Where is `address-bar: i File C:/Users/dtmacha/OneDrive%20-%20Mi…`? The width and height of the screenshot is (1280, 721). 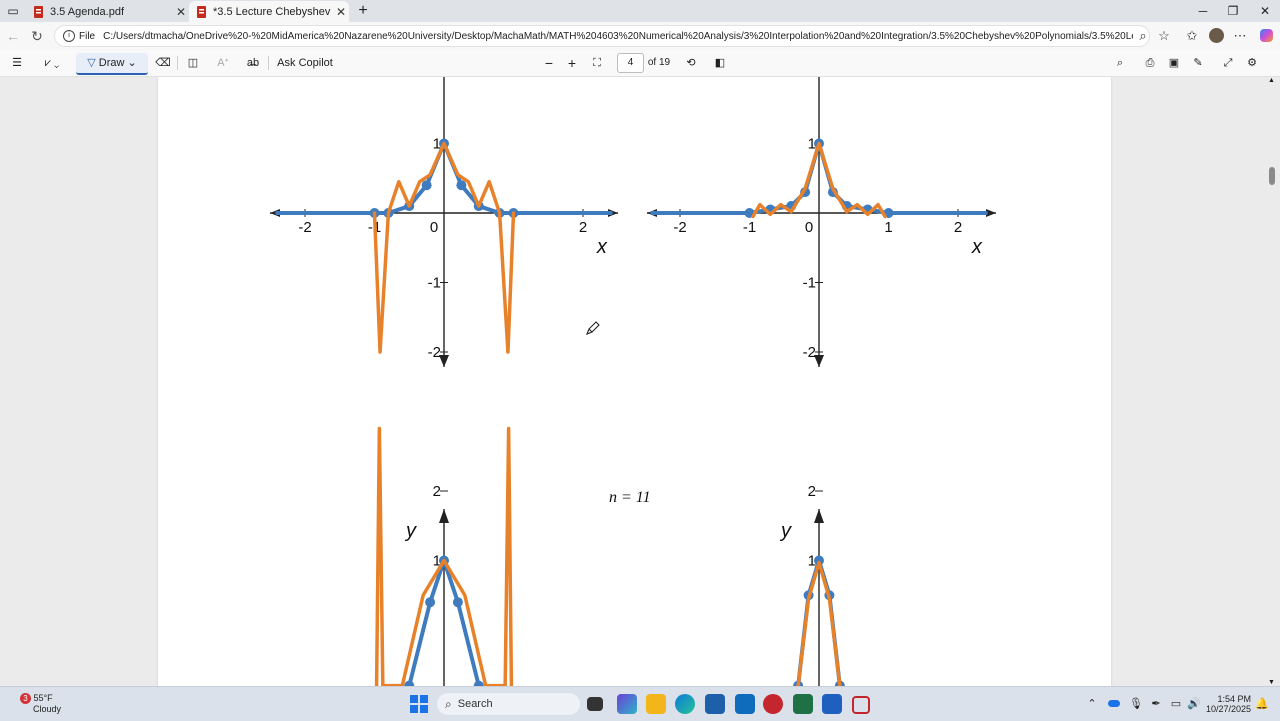
address-bar: i File C:/Users/dtmacha/OneDrive%20-%20Mi… is located at coordinates (602, 36).